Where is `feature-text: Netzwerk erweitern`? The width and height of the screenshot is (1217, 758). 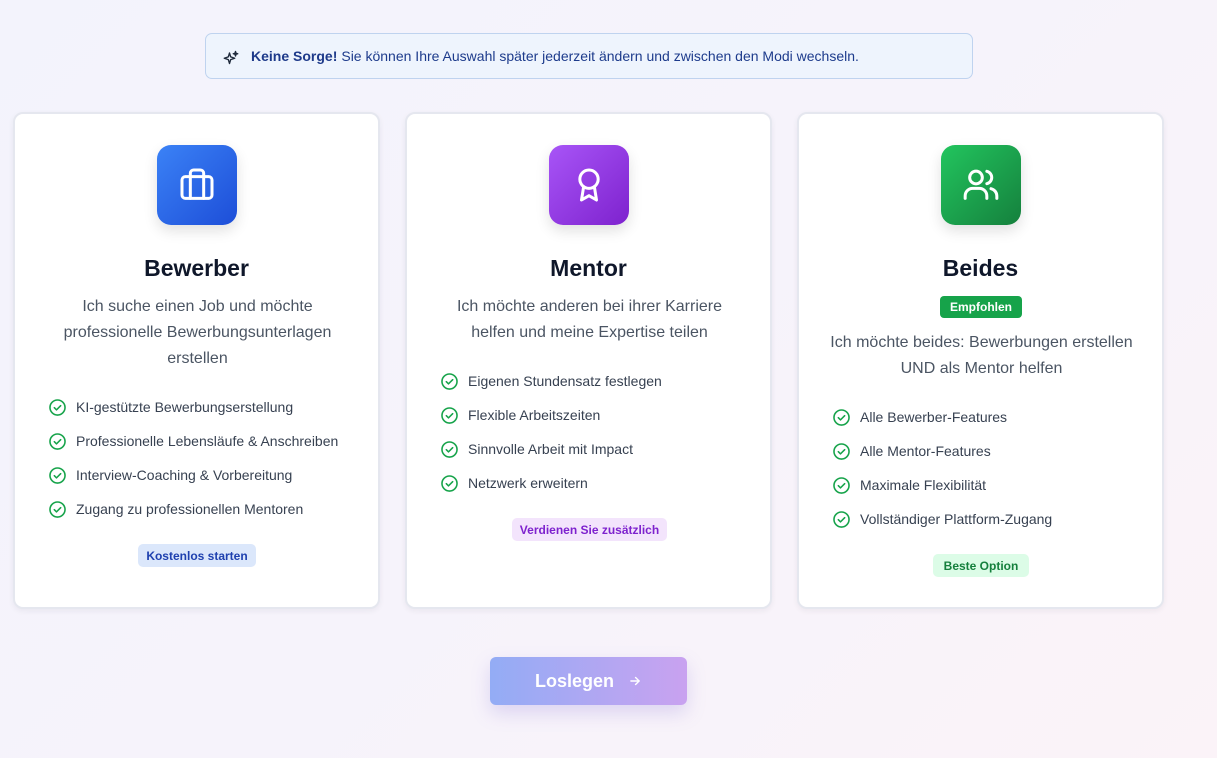 feature-text: Netzwerk erweitern is located at coordinates (528, 483).